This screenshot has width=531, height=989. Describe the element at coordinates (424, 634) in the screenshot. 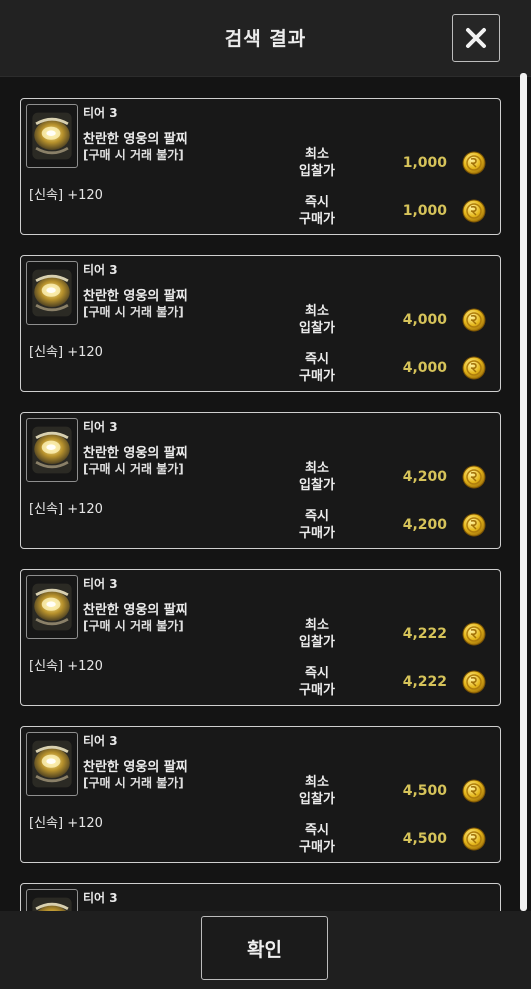

I see `min-bid-value: 4,222` at that location.